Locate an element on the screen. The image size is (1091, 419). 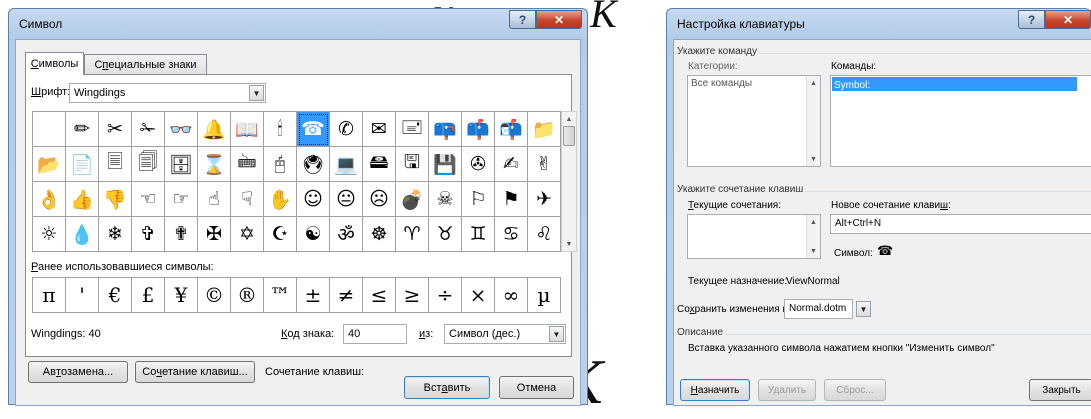
symbol-cell: ♉ is located at coordinates (445, 234).